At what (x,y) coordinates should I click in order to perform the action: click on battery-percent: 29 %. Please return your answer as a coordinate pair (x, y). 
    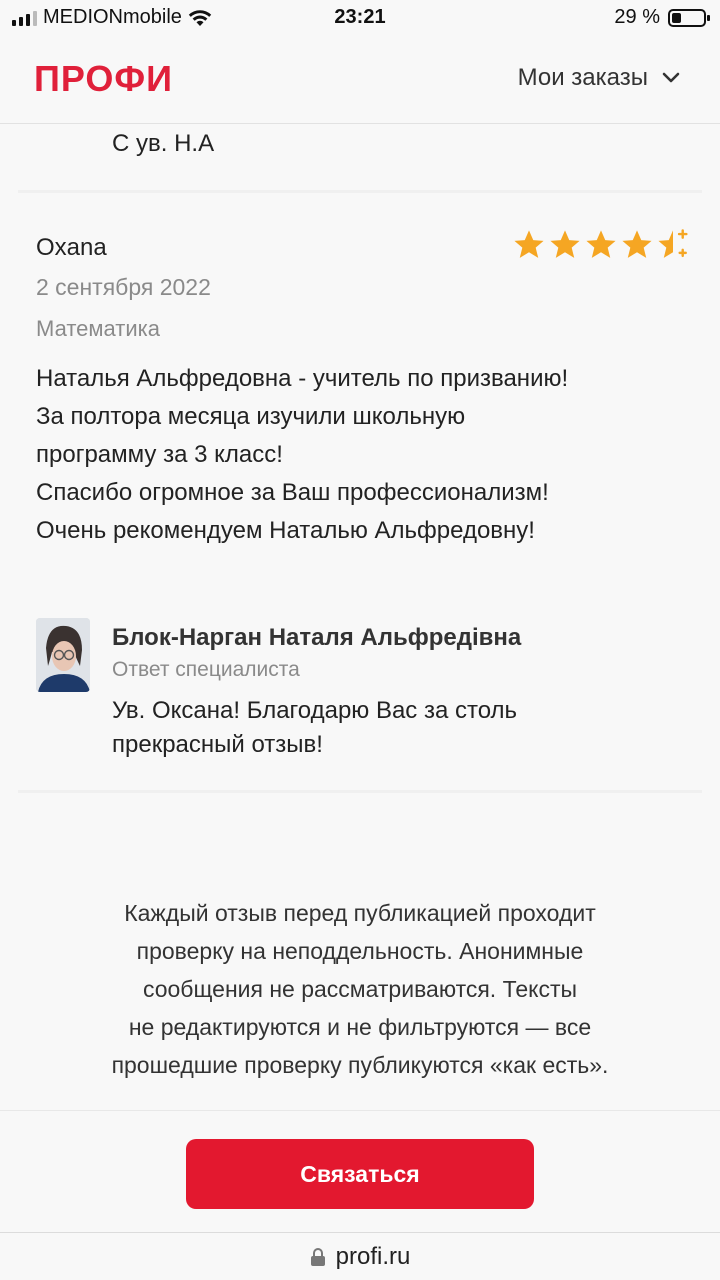
    Looking at the image, I should click on (637, 17).